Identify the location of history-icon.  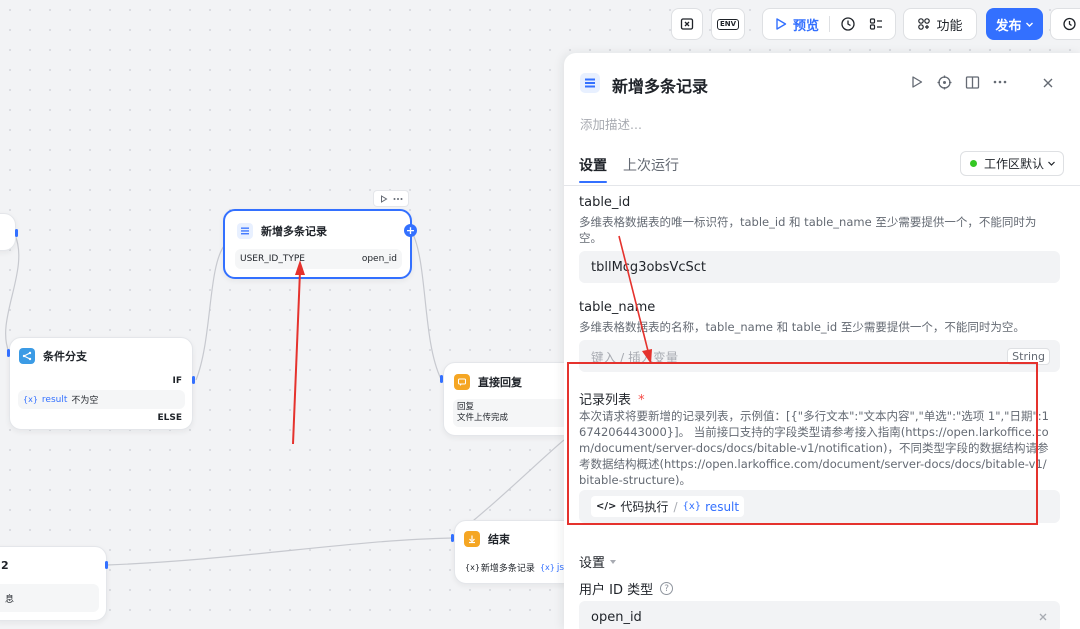
(1069, 24).